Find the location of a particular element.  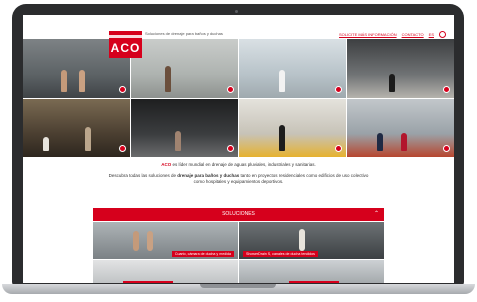

top-nav: SOLICITE MÁS INFORMACIÓN CONTACTO ES is located at coordinates (392, 34).